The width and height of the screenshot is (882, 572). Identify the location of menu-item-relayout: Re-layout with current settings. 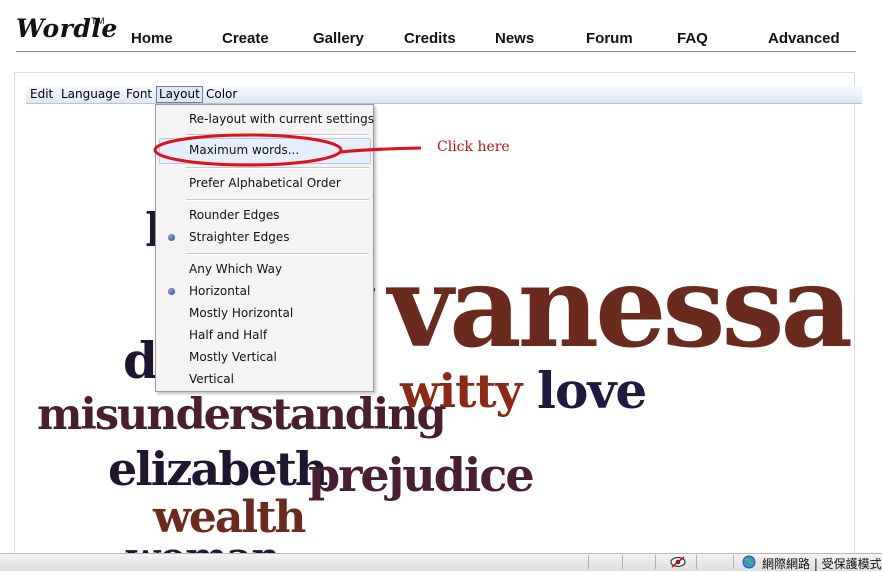
(281, 119).